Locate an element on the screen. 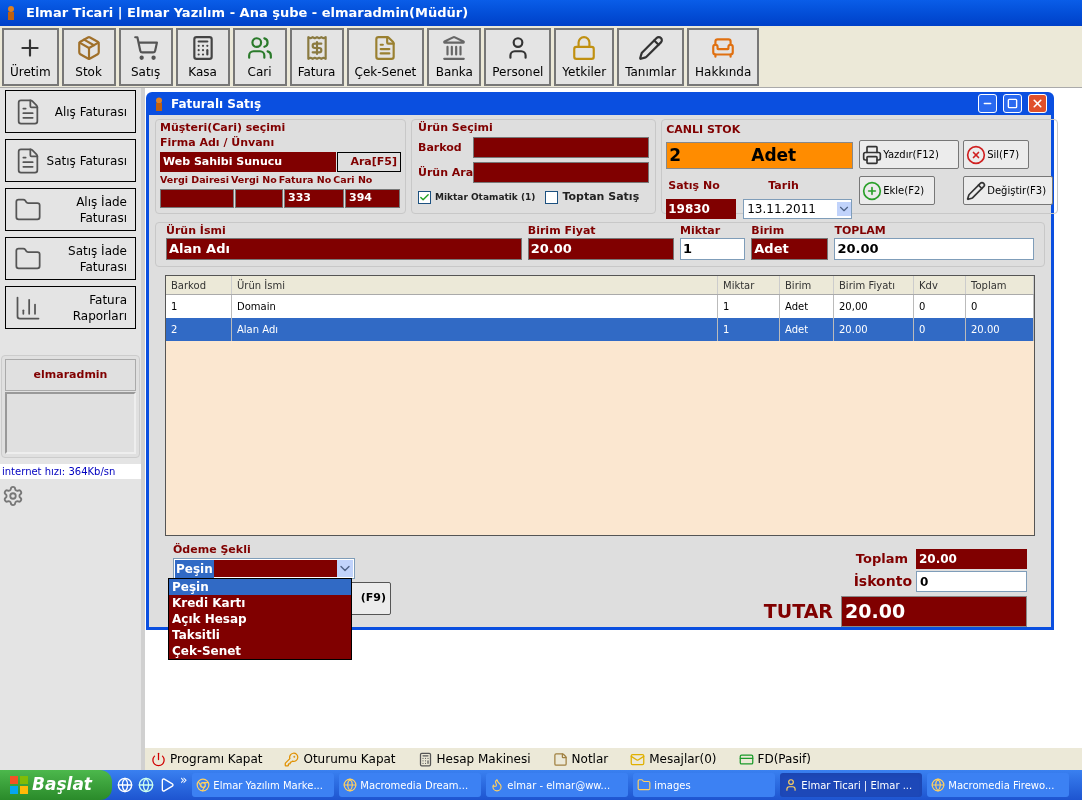 This screenshot has width=1082, height=800. close-circle-icon is located at coordinates (976, 154).